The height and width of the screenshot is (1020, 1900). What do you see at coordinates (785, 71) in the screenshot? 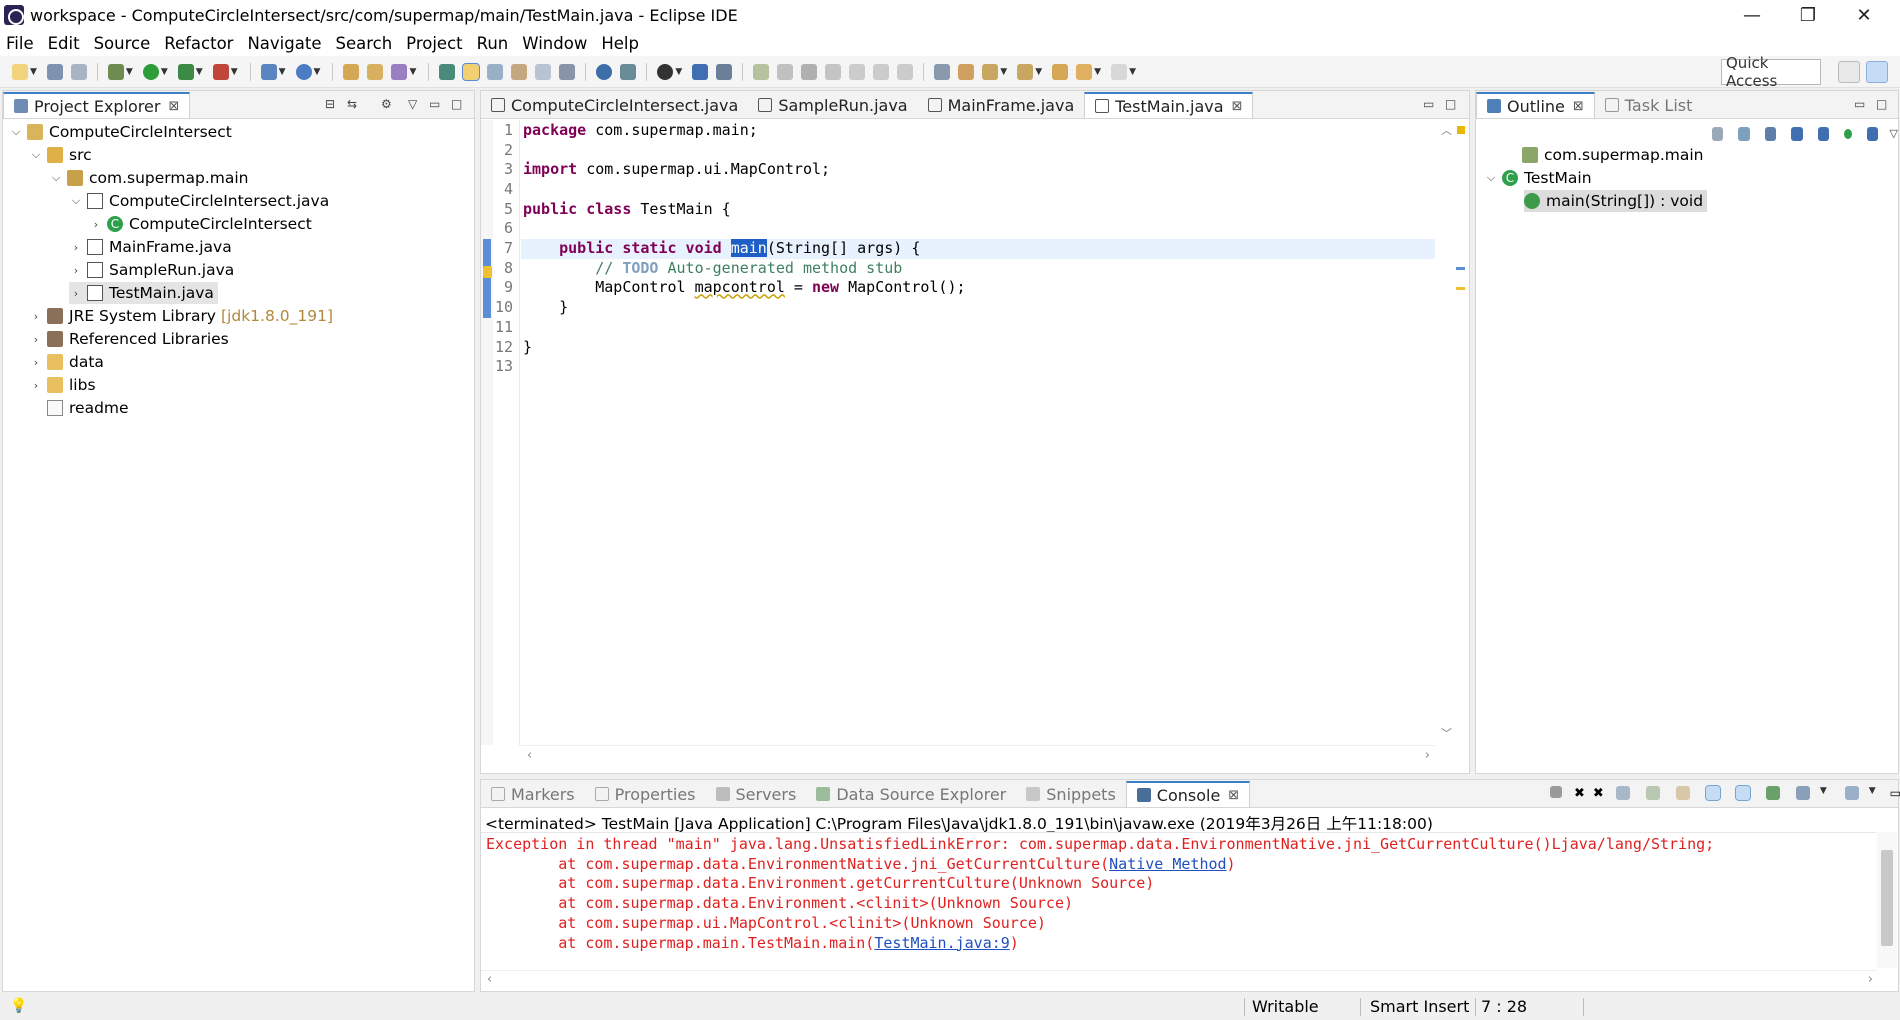
I see `suspend-icon` at bounding box center [785, 71].